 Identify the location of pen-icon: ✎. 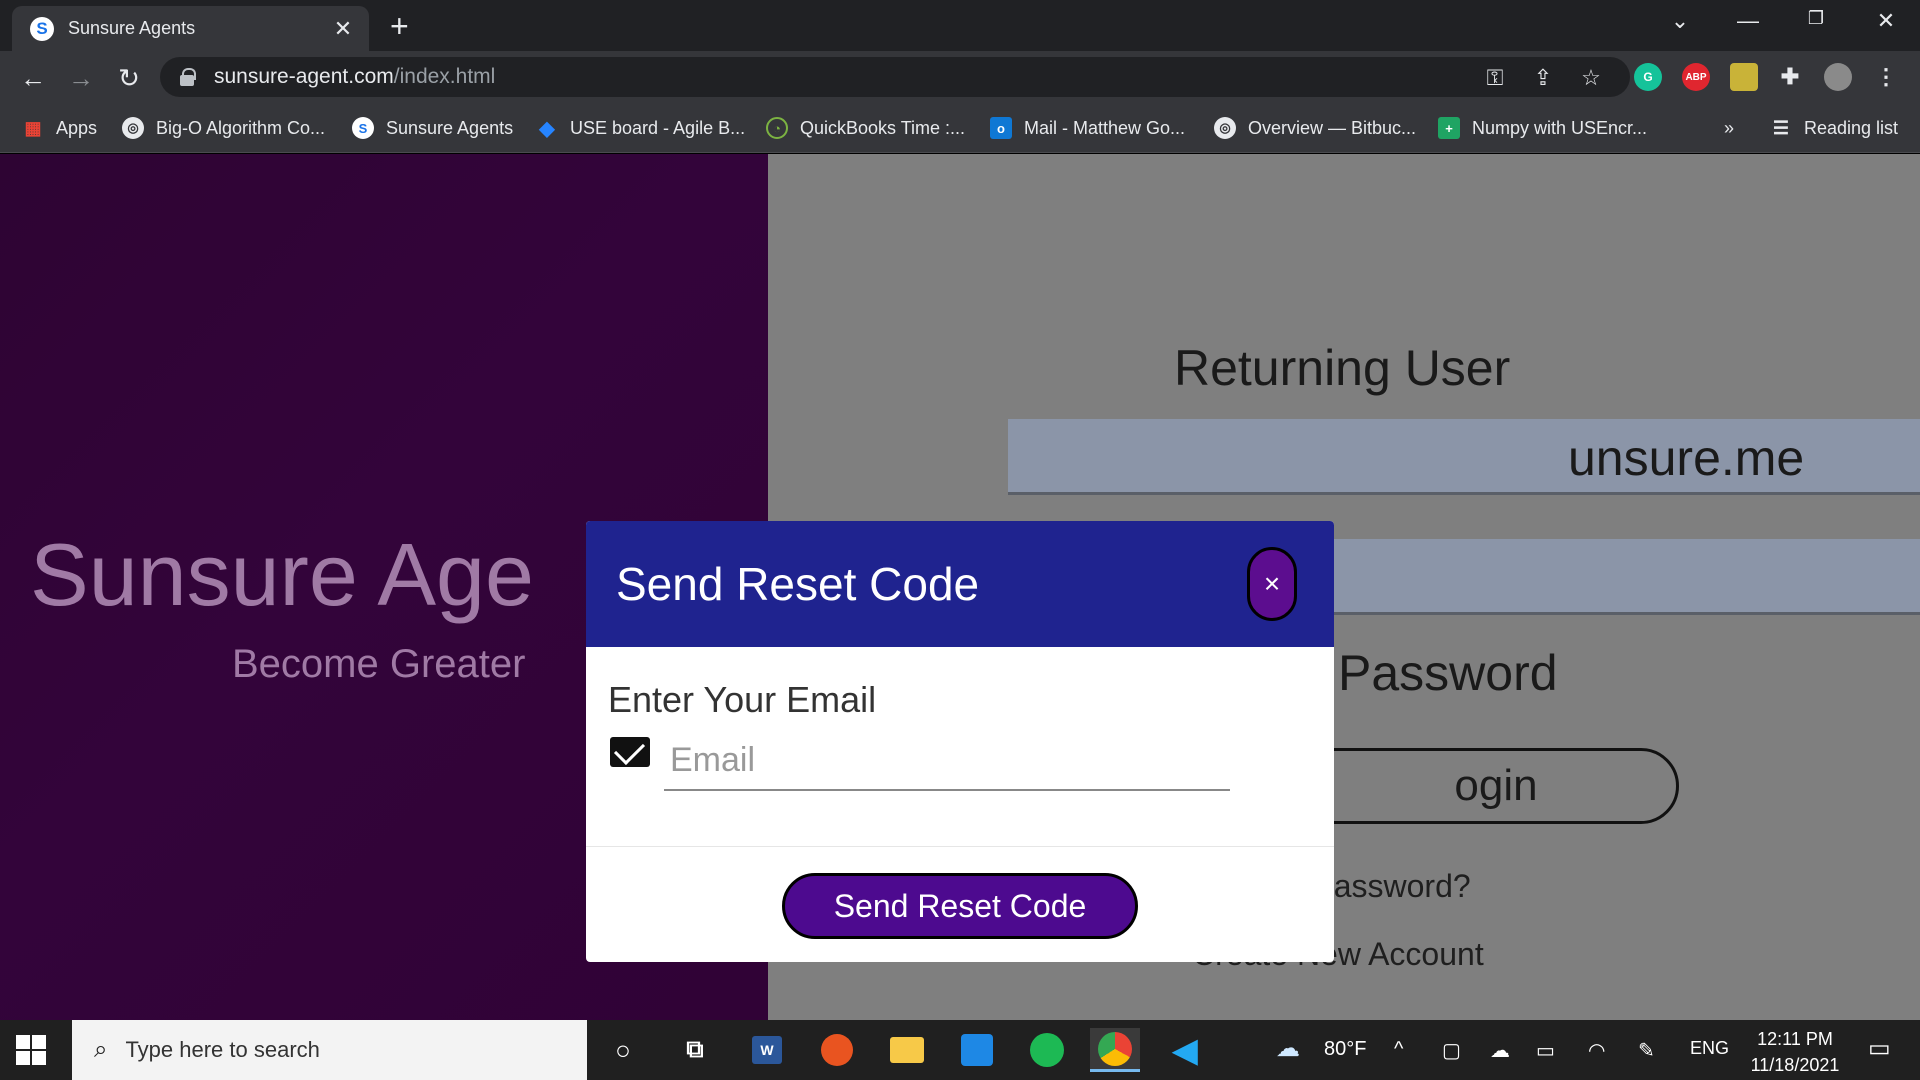
(1646, 1050).